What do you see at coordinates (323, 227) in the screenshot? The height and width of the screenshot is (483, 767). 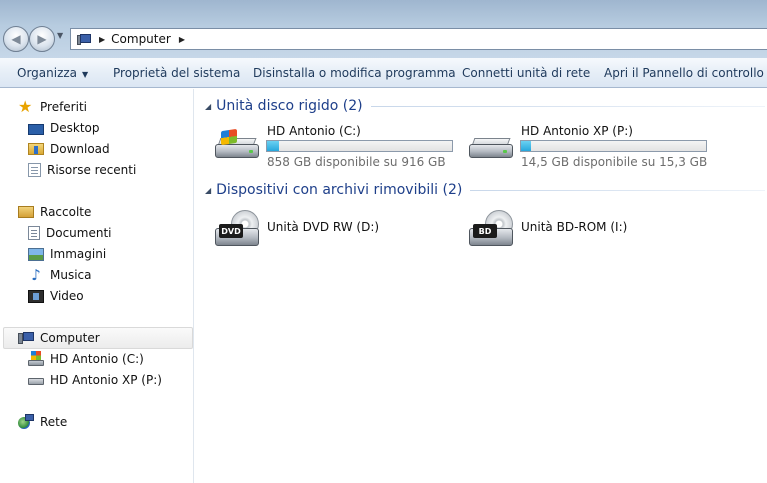 I see `drive-name: Unità DVD RW (D:)` at bounding box center [323, 227].